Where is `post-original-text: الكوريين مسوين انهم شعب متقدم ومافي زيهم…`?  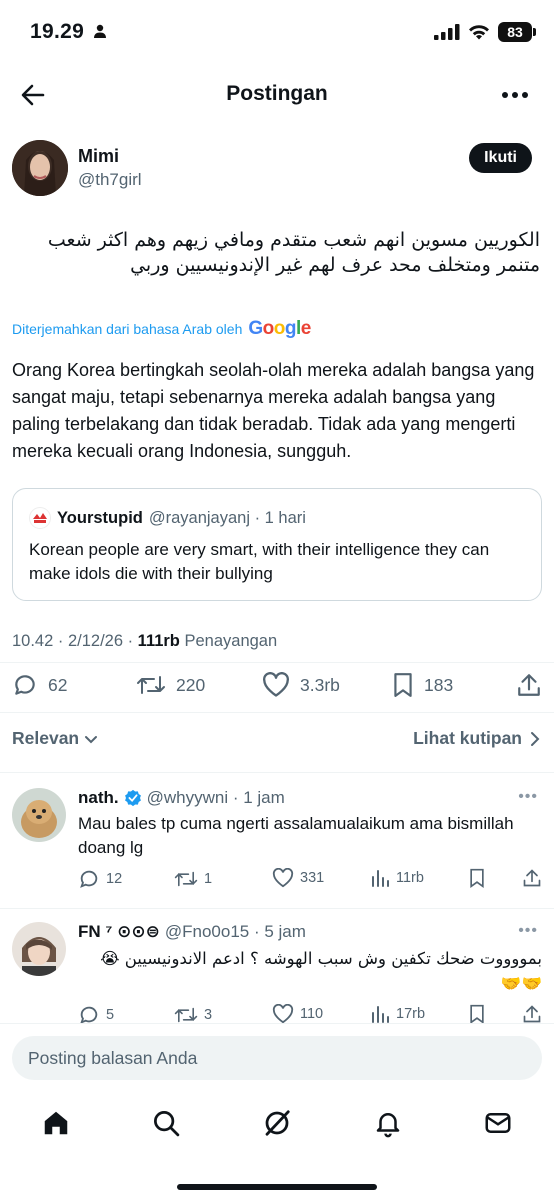 post-original-text: الكوريين مسوين انهم شعب متقدم ومافي زيهم… is located at coordinates (293, 252).